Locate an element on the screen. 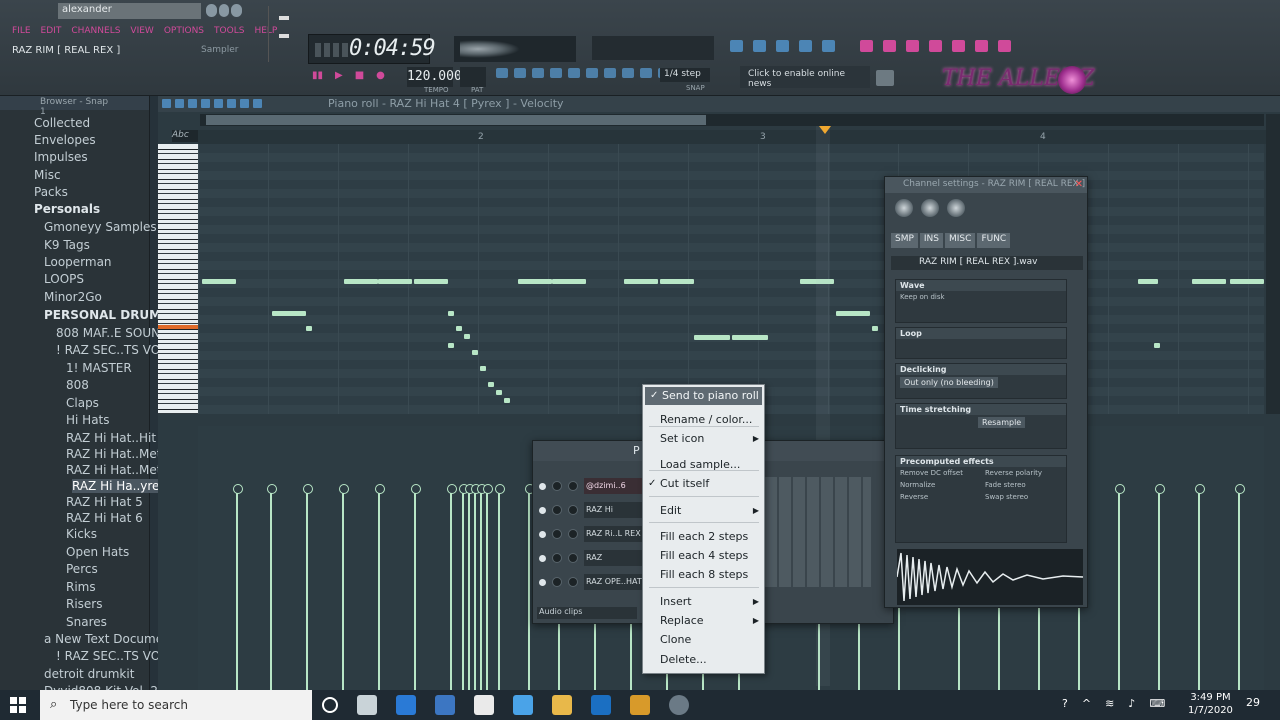 The width and height of the screenshot is (1280, 720). context-menu-item: Fill each 8 steps is located at coordinates (703, 575).